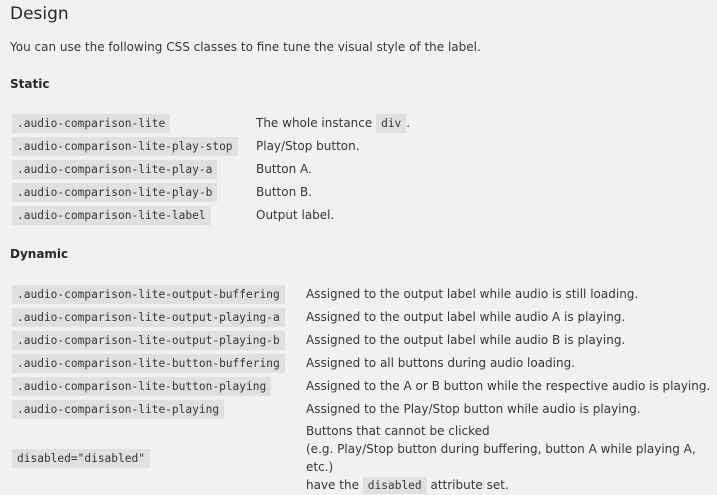  Describe the element at coordinates (148, 317) in the screenshot. I see `css-class-code: .audio-comparison-lite-output-playing-a` at that location.